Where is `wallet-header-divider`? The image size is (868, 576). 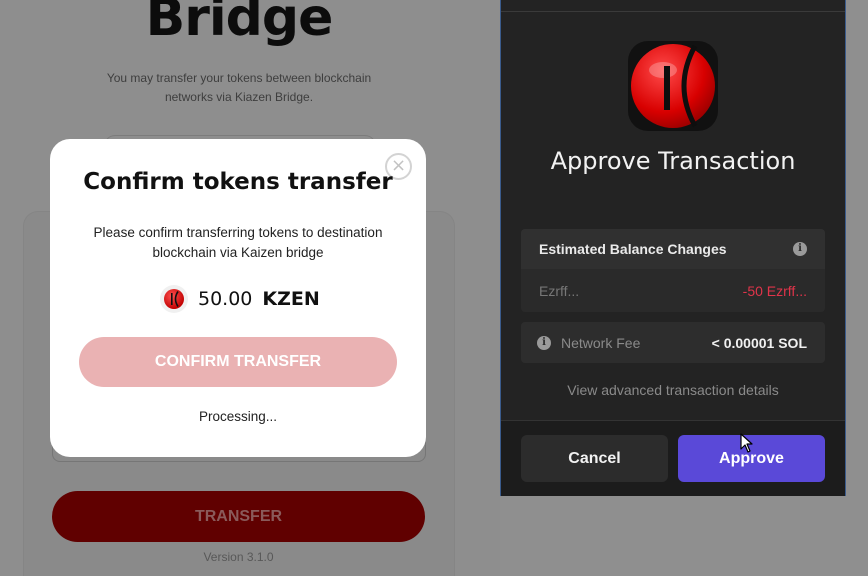
wallet-header-divider is located at coordinates (673, 11).